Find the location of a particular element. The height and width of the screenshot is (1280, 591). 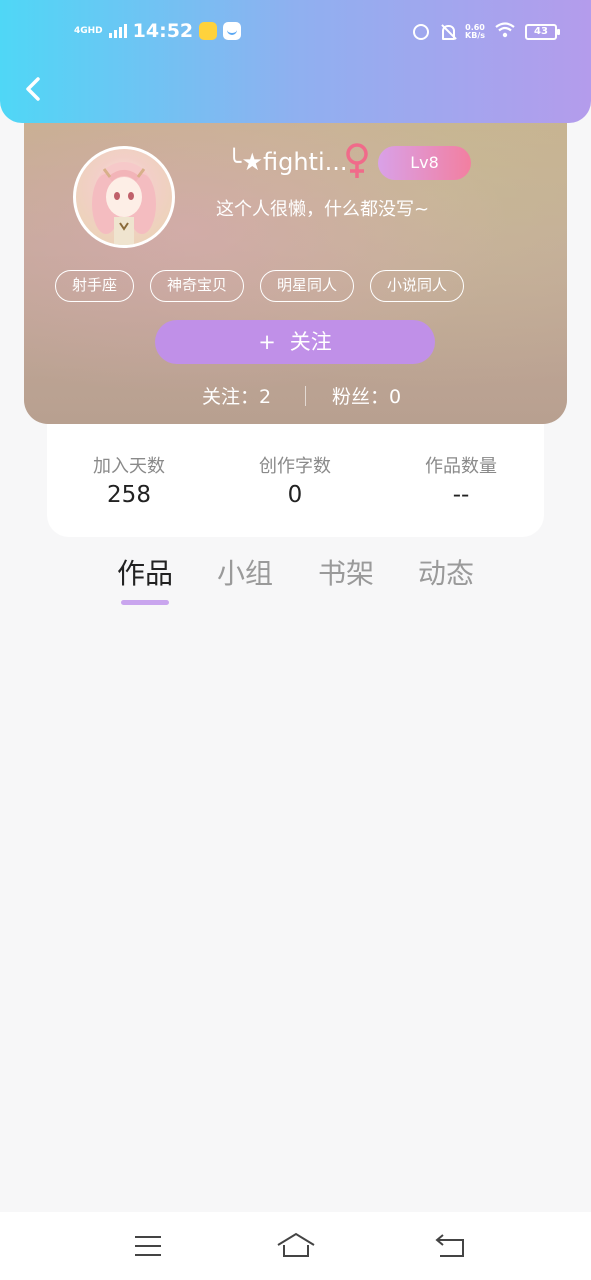

mute-bell-icon is located at coordinates (447, 32).